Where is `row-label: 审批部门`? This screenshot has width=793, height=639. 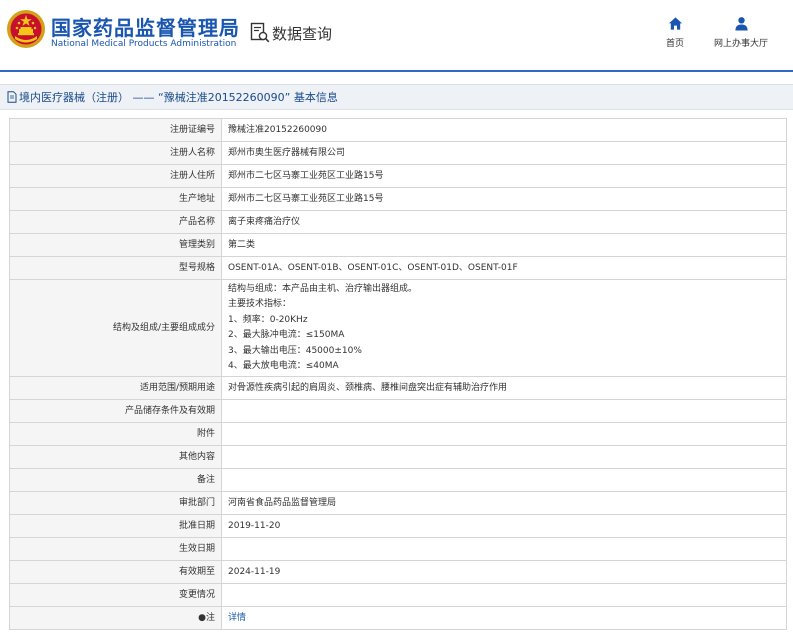 row-label: 审批部门 is located at coordinates (115, 503).